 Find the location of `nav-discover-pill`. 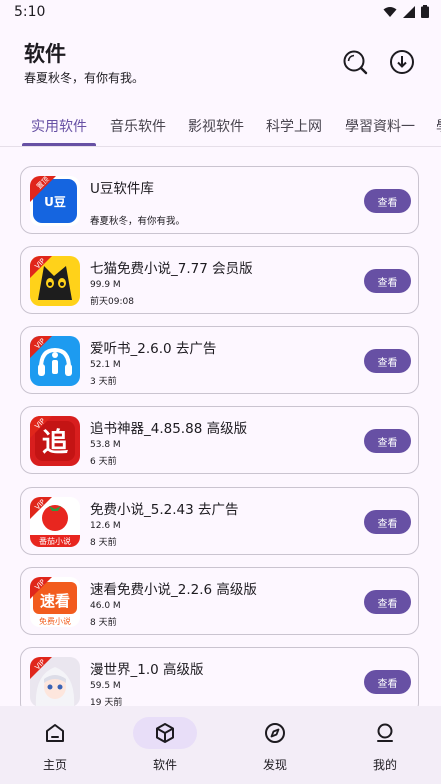

nav-discover-pill is located at coordinates (275, 733).